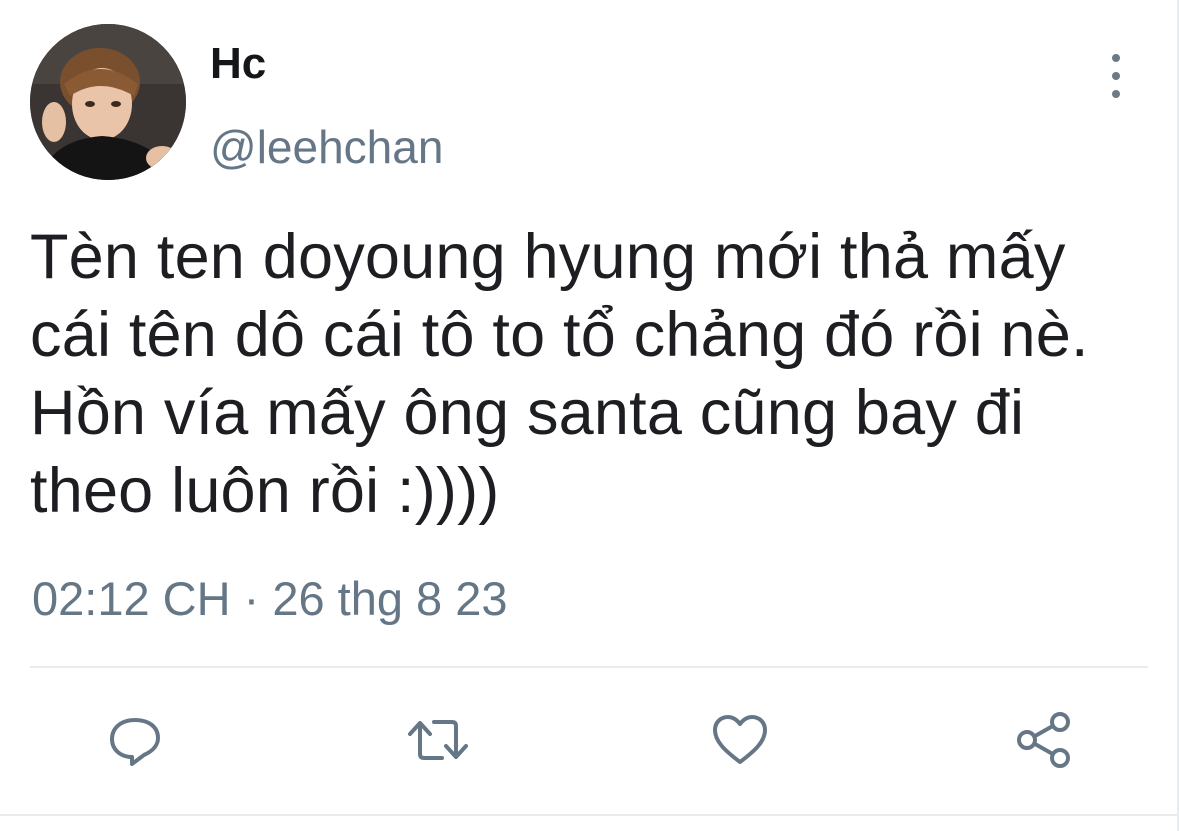 The width and height of the screenshot is (1179, 831). What do you see at coordinates (238, 64) in the screenshot?
I see `display-name: Hc` at bounding box center [238, 64].